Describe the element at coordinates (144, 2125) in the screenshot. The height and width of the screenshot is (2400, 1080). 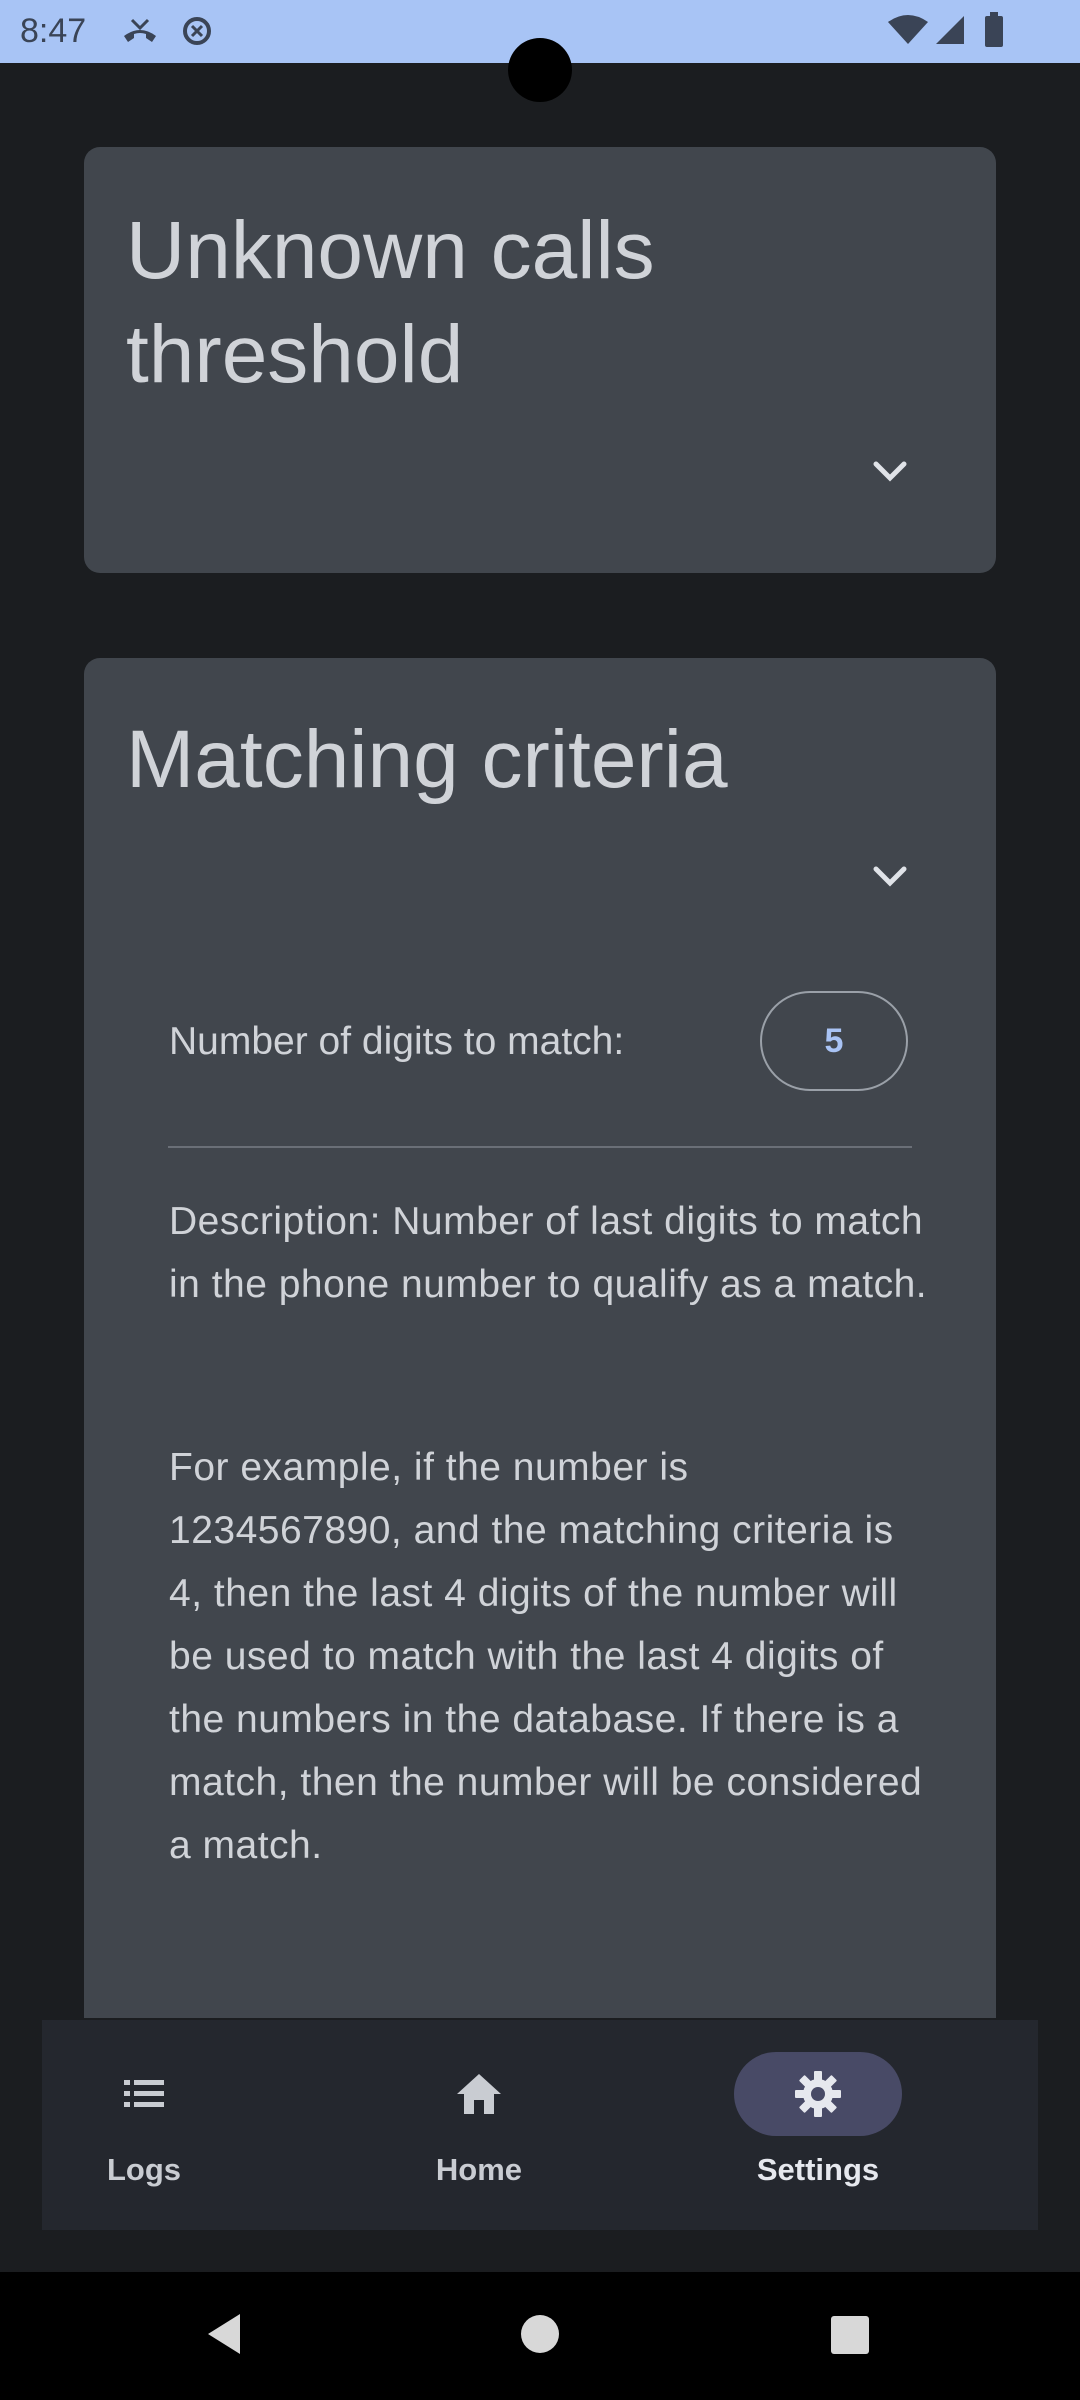
I see `nav-item-logs: Logs` at that location.